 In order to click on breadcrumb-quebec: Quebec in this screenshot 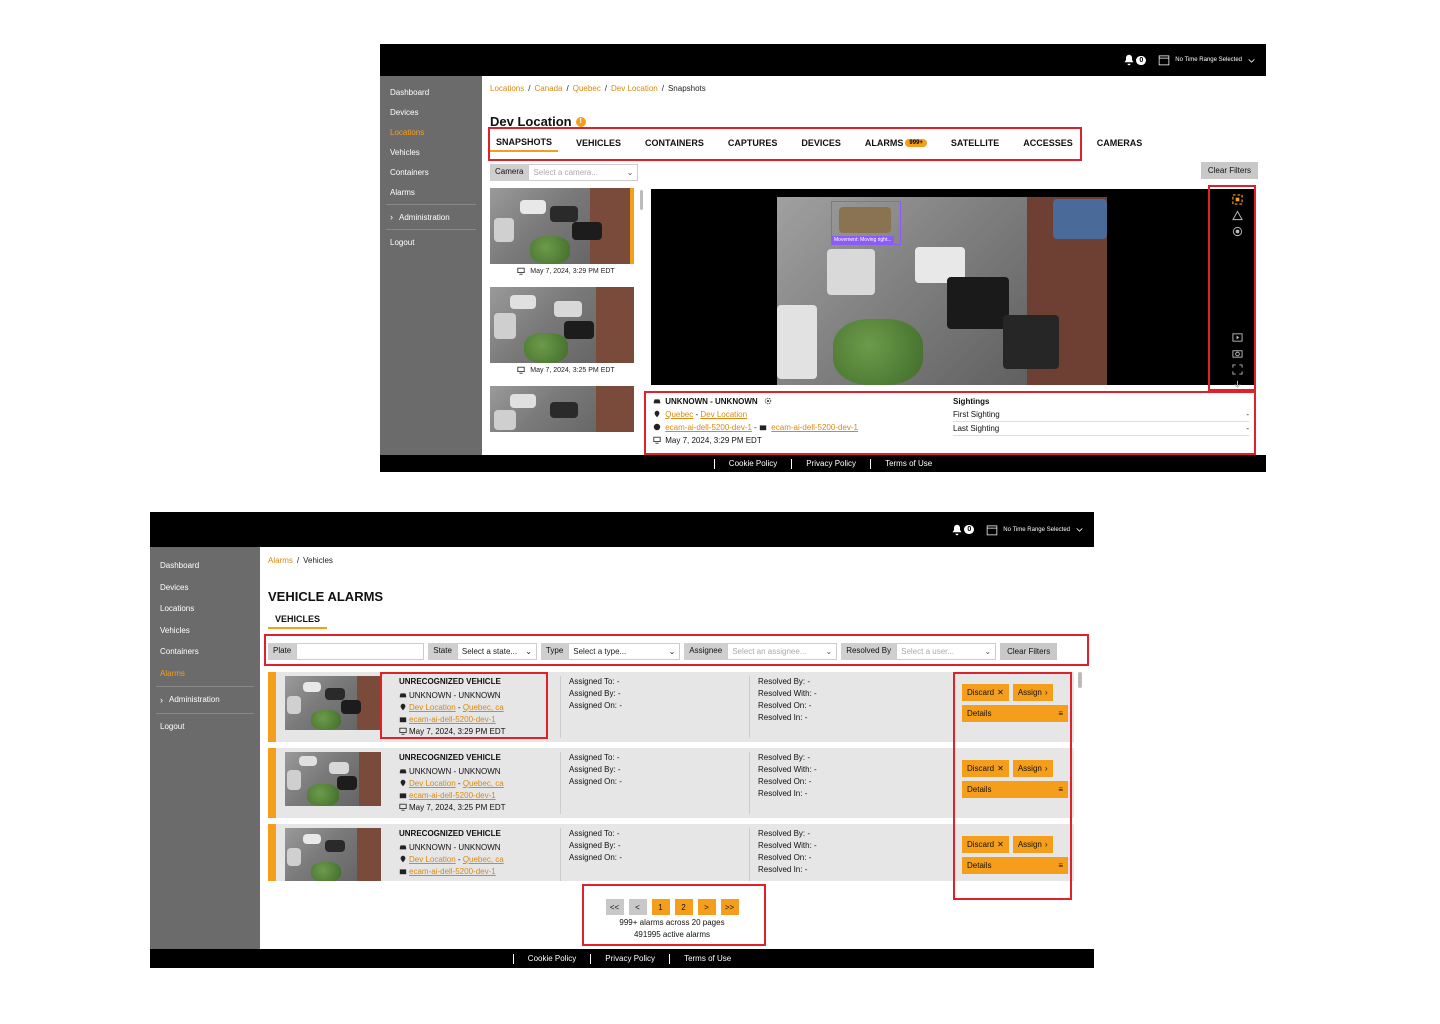, I will do `click(587, 88)`.